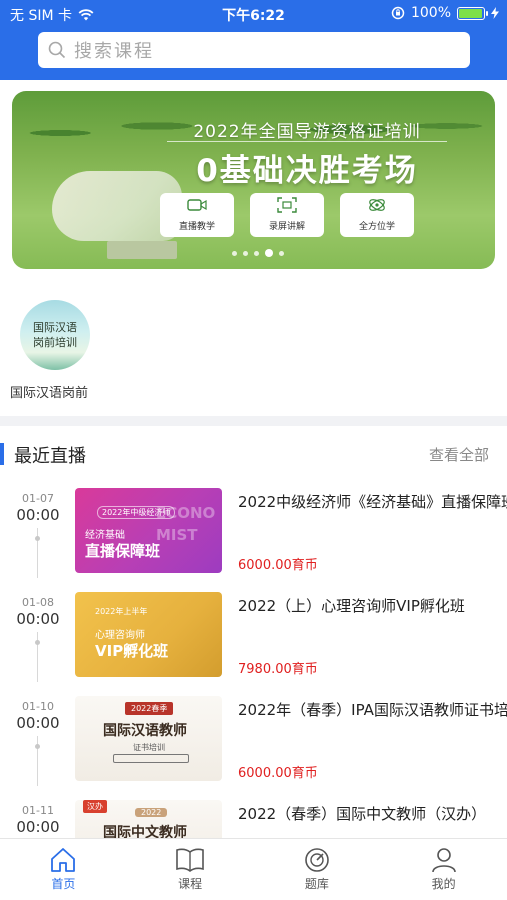  I want to click on thumb-line1: 心理咨询师, so click(120, 635).